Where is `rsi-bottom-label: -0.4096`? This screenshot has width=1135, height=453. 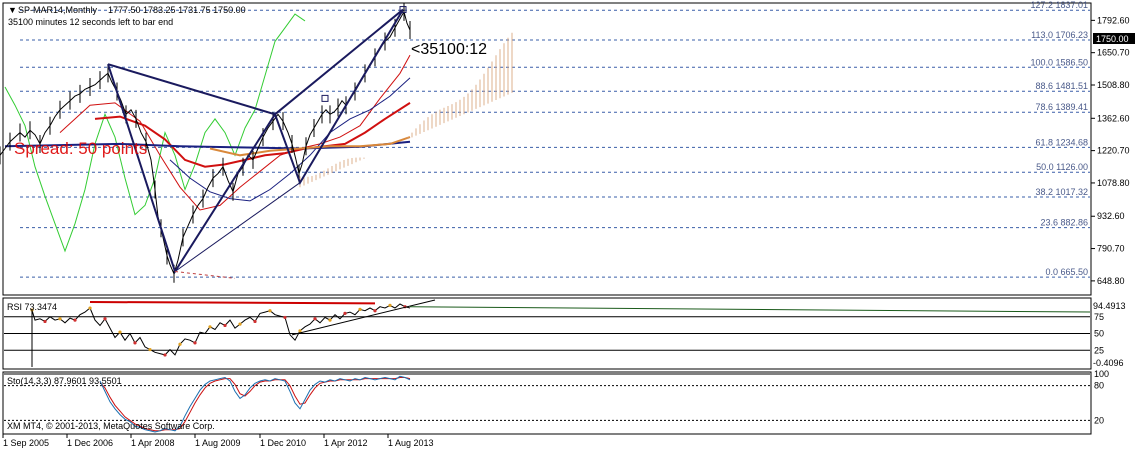
rsi-bottom-label: -0.4096 is located at coordinates (1108, 363).